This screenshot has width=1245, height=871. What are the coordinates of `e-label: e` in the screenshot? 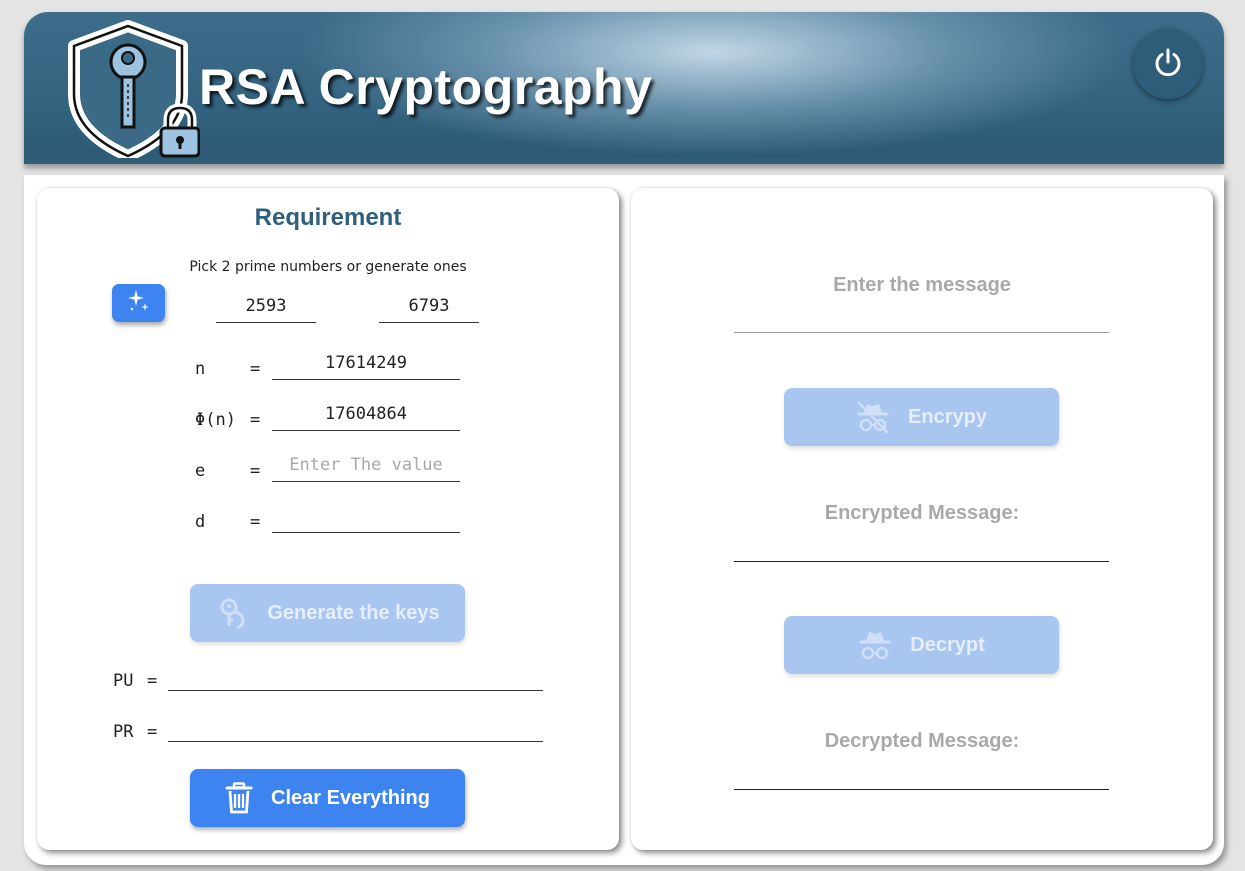 It's located at (200, 471).